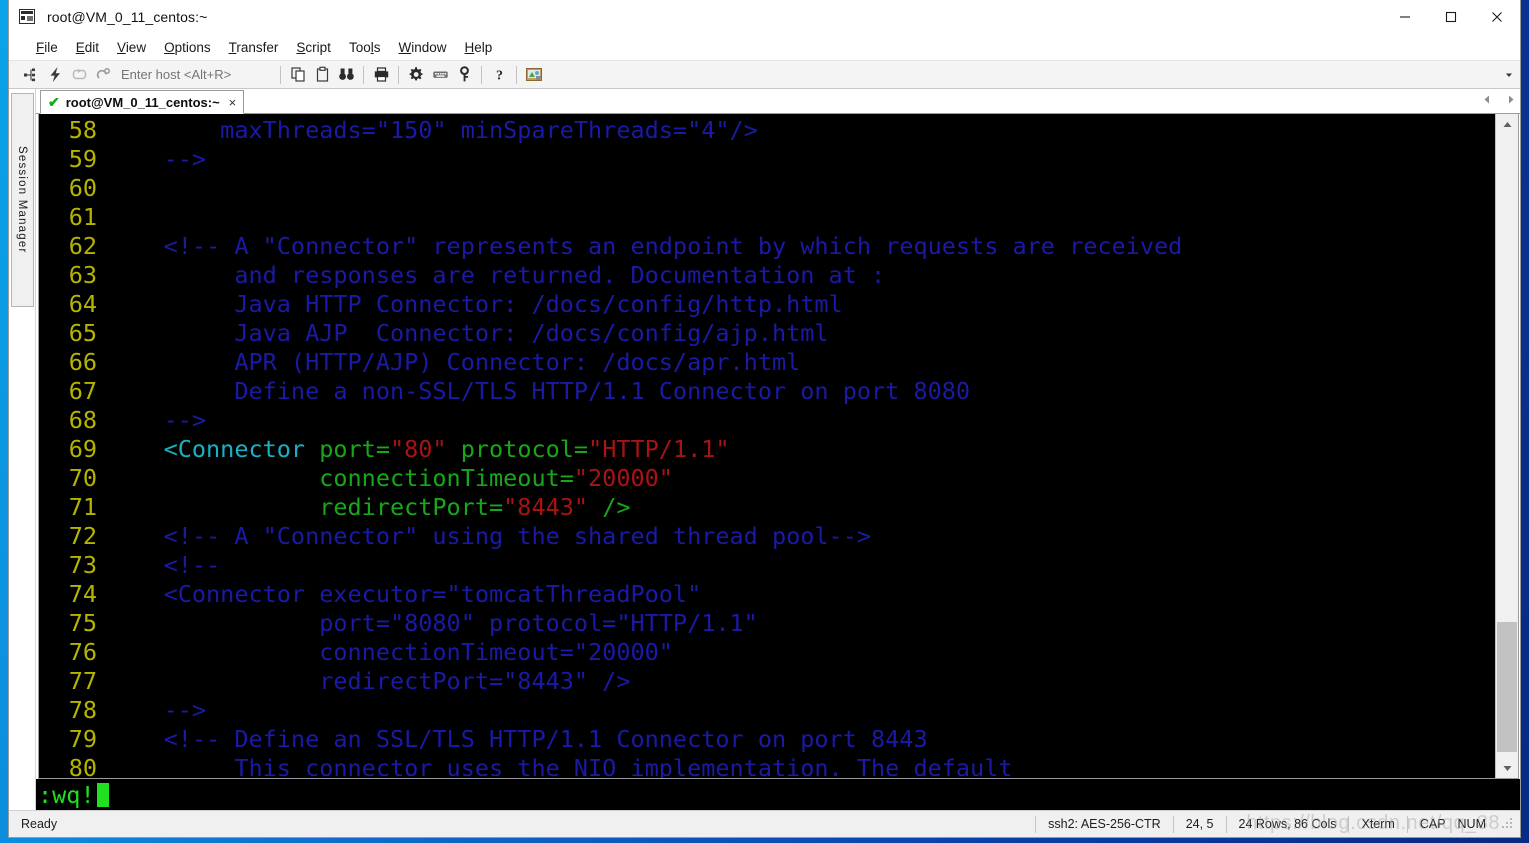 Image resolution: width=1529 pixels, height=843 pixels. I want to click on scrollbar-thumb, so click(1507, 687).